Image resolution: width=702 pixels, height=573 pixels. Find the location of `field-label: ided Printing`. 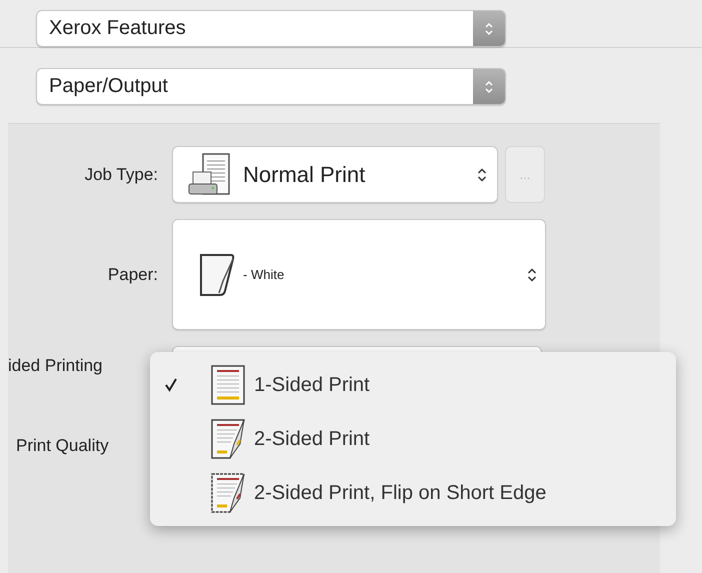

field-label: ided Printing is located at coordinates (56, 366).